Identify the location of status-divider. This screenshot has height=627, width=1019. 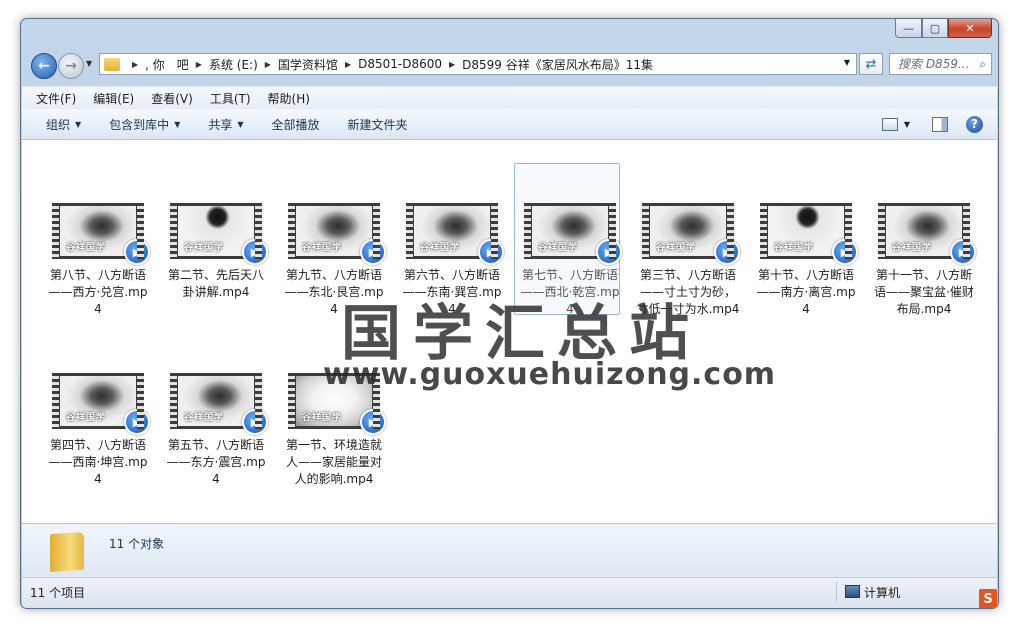
(836, 592).